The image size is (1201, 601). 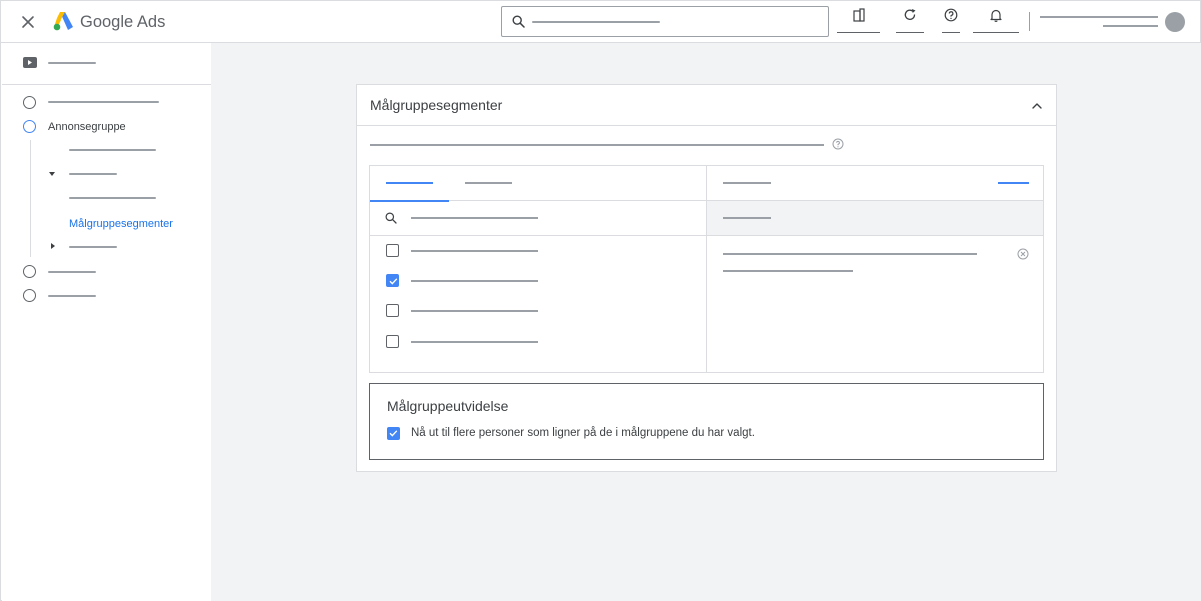 I want to click on account-id-placeholder, so click(x=1130, y=26).